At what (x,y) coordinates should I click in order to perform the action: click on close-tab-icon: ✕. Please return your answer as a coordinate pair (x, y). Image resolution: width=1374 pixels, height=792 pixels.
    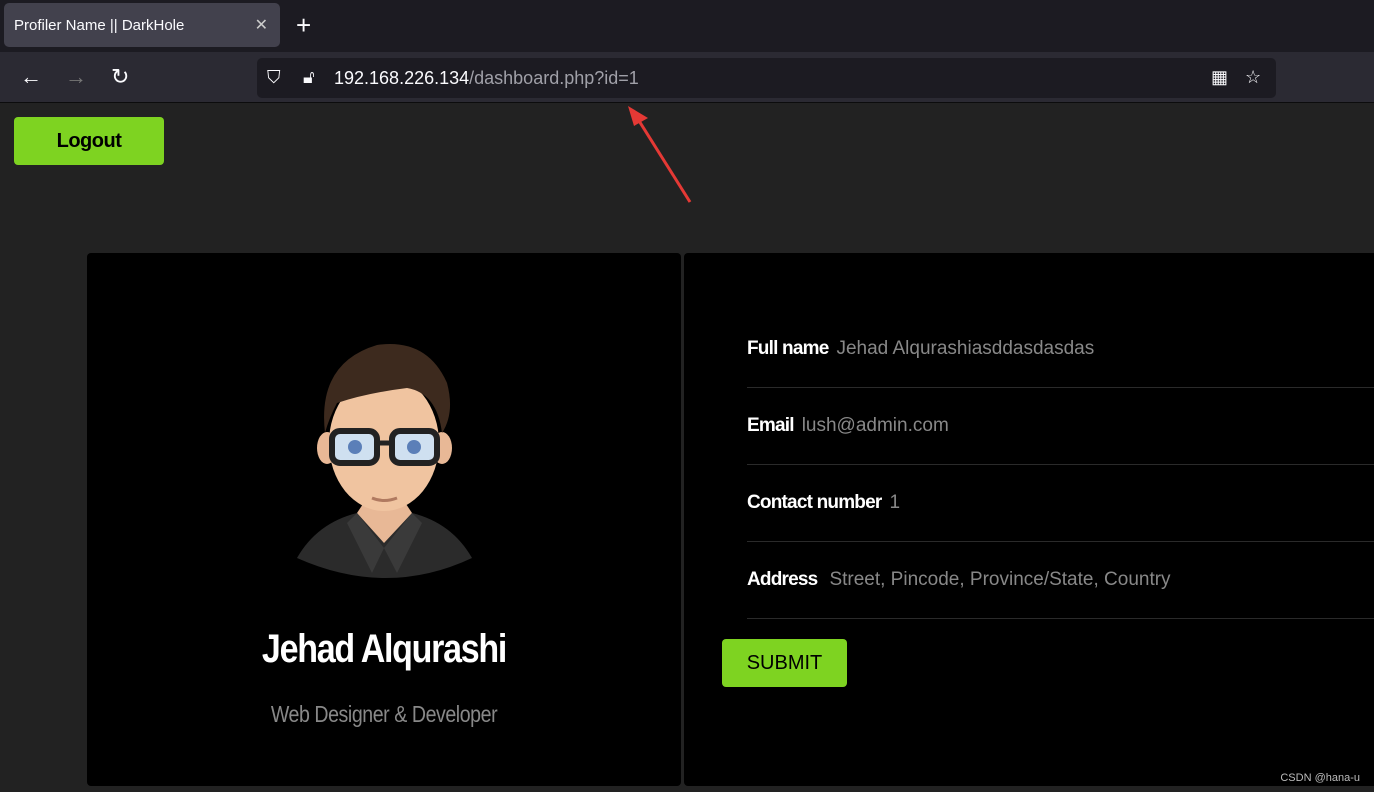
    Looking at the image, I should click on (261, 25).